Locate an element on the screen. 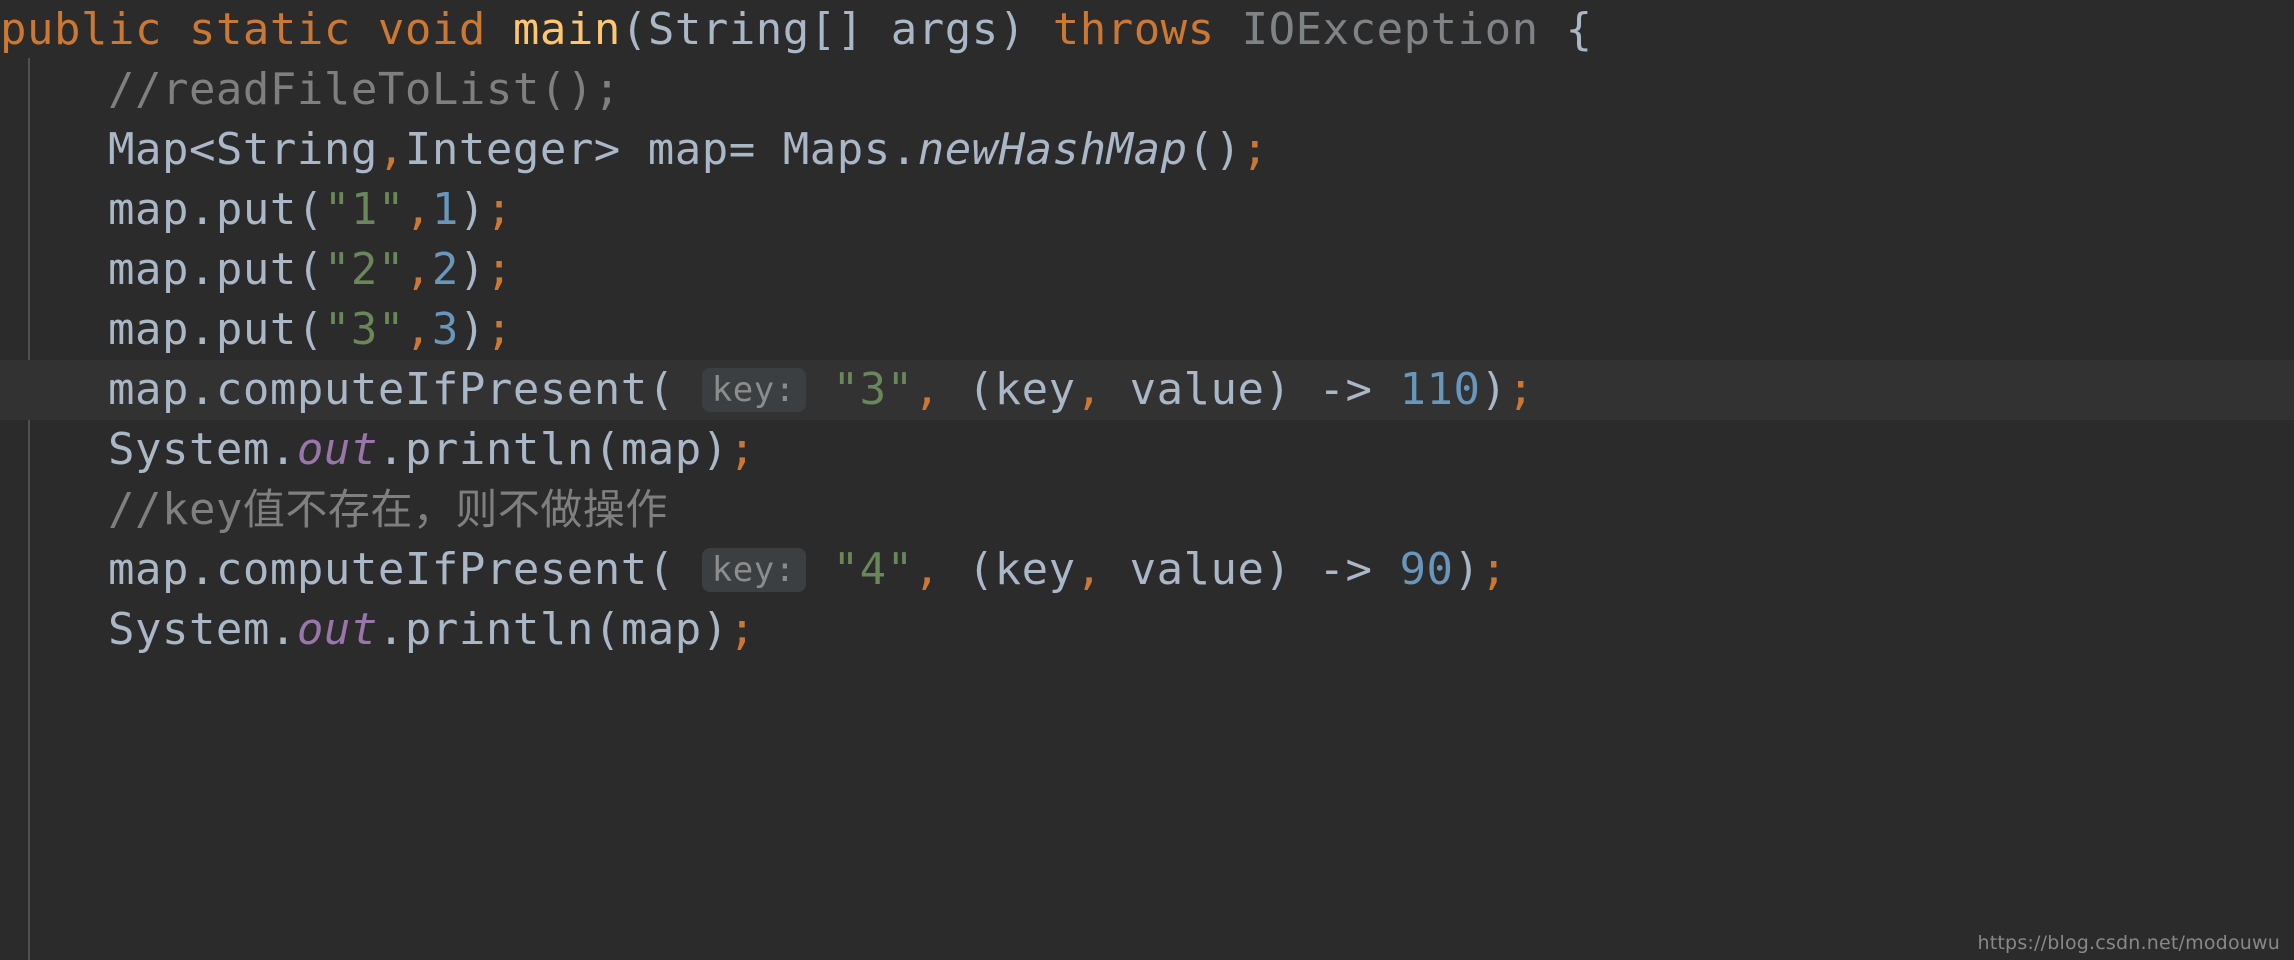 The image size is (2294, 960). code-line: map.put("2",2); is located at coordinates (1147, 270).